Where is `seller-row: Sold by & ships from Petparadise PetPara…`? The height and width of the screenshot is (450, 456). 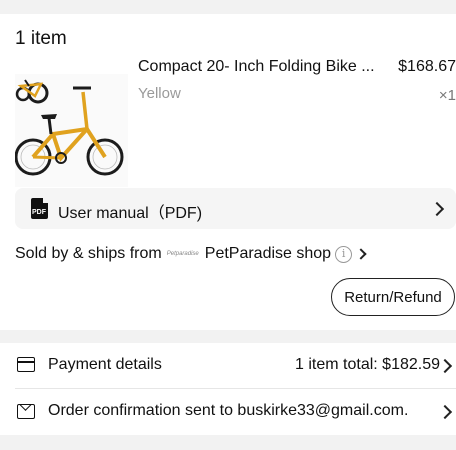 seller-row: Sold by & ships from Petparadise PetPara… is located at coordinates (191, 254).